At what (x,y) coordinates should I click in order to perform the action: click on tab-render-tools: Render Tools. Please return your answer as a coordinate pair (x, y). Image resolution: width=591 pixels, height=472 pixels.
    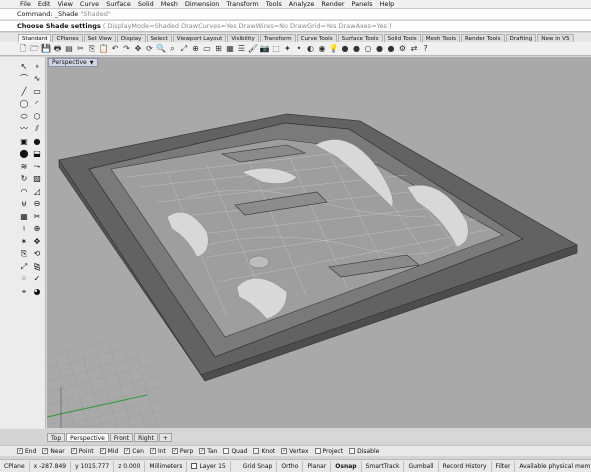
    Looking at the image, I should click on (483, 38).